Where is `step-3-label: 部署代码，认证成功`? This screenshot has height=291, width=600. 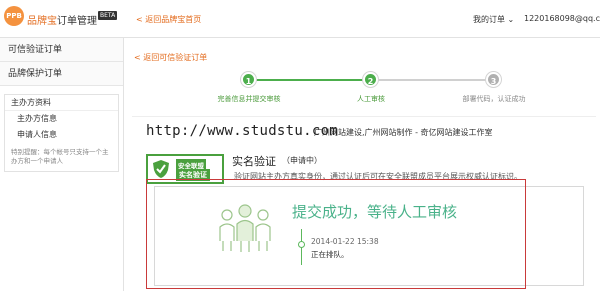
step-3-label: 部署代码，认证成功 is located at coordinates (494, 99).